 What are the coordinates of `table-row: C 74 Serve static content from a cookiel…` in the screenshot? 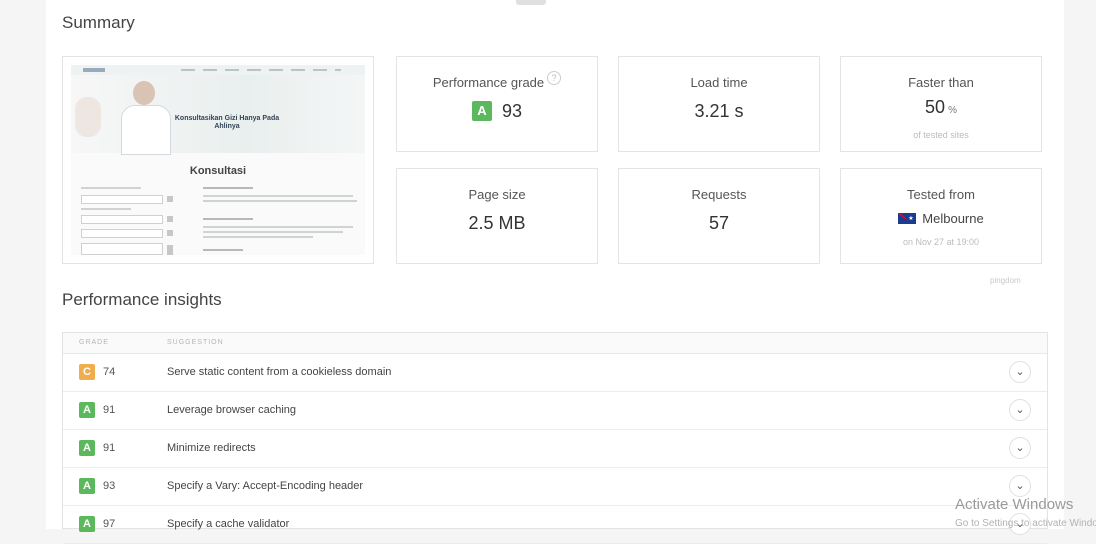 It's located at (555, 373).